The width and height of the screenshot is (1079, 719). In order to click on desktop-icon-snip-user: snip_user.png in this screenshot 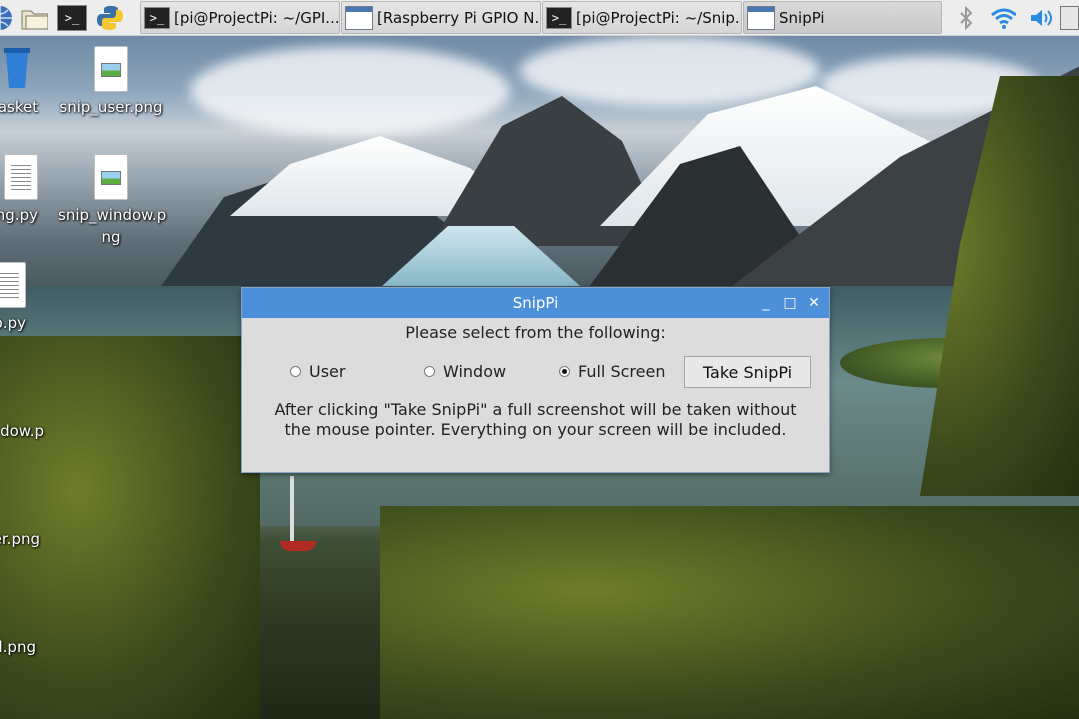, I will do `click(111, 82)`.